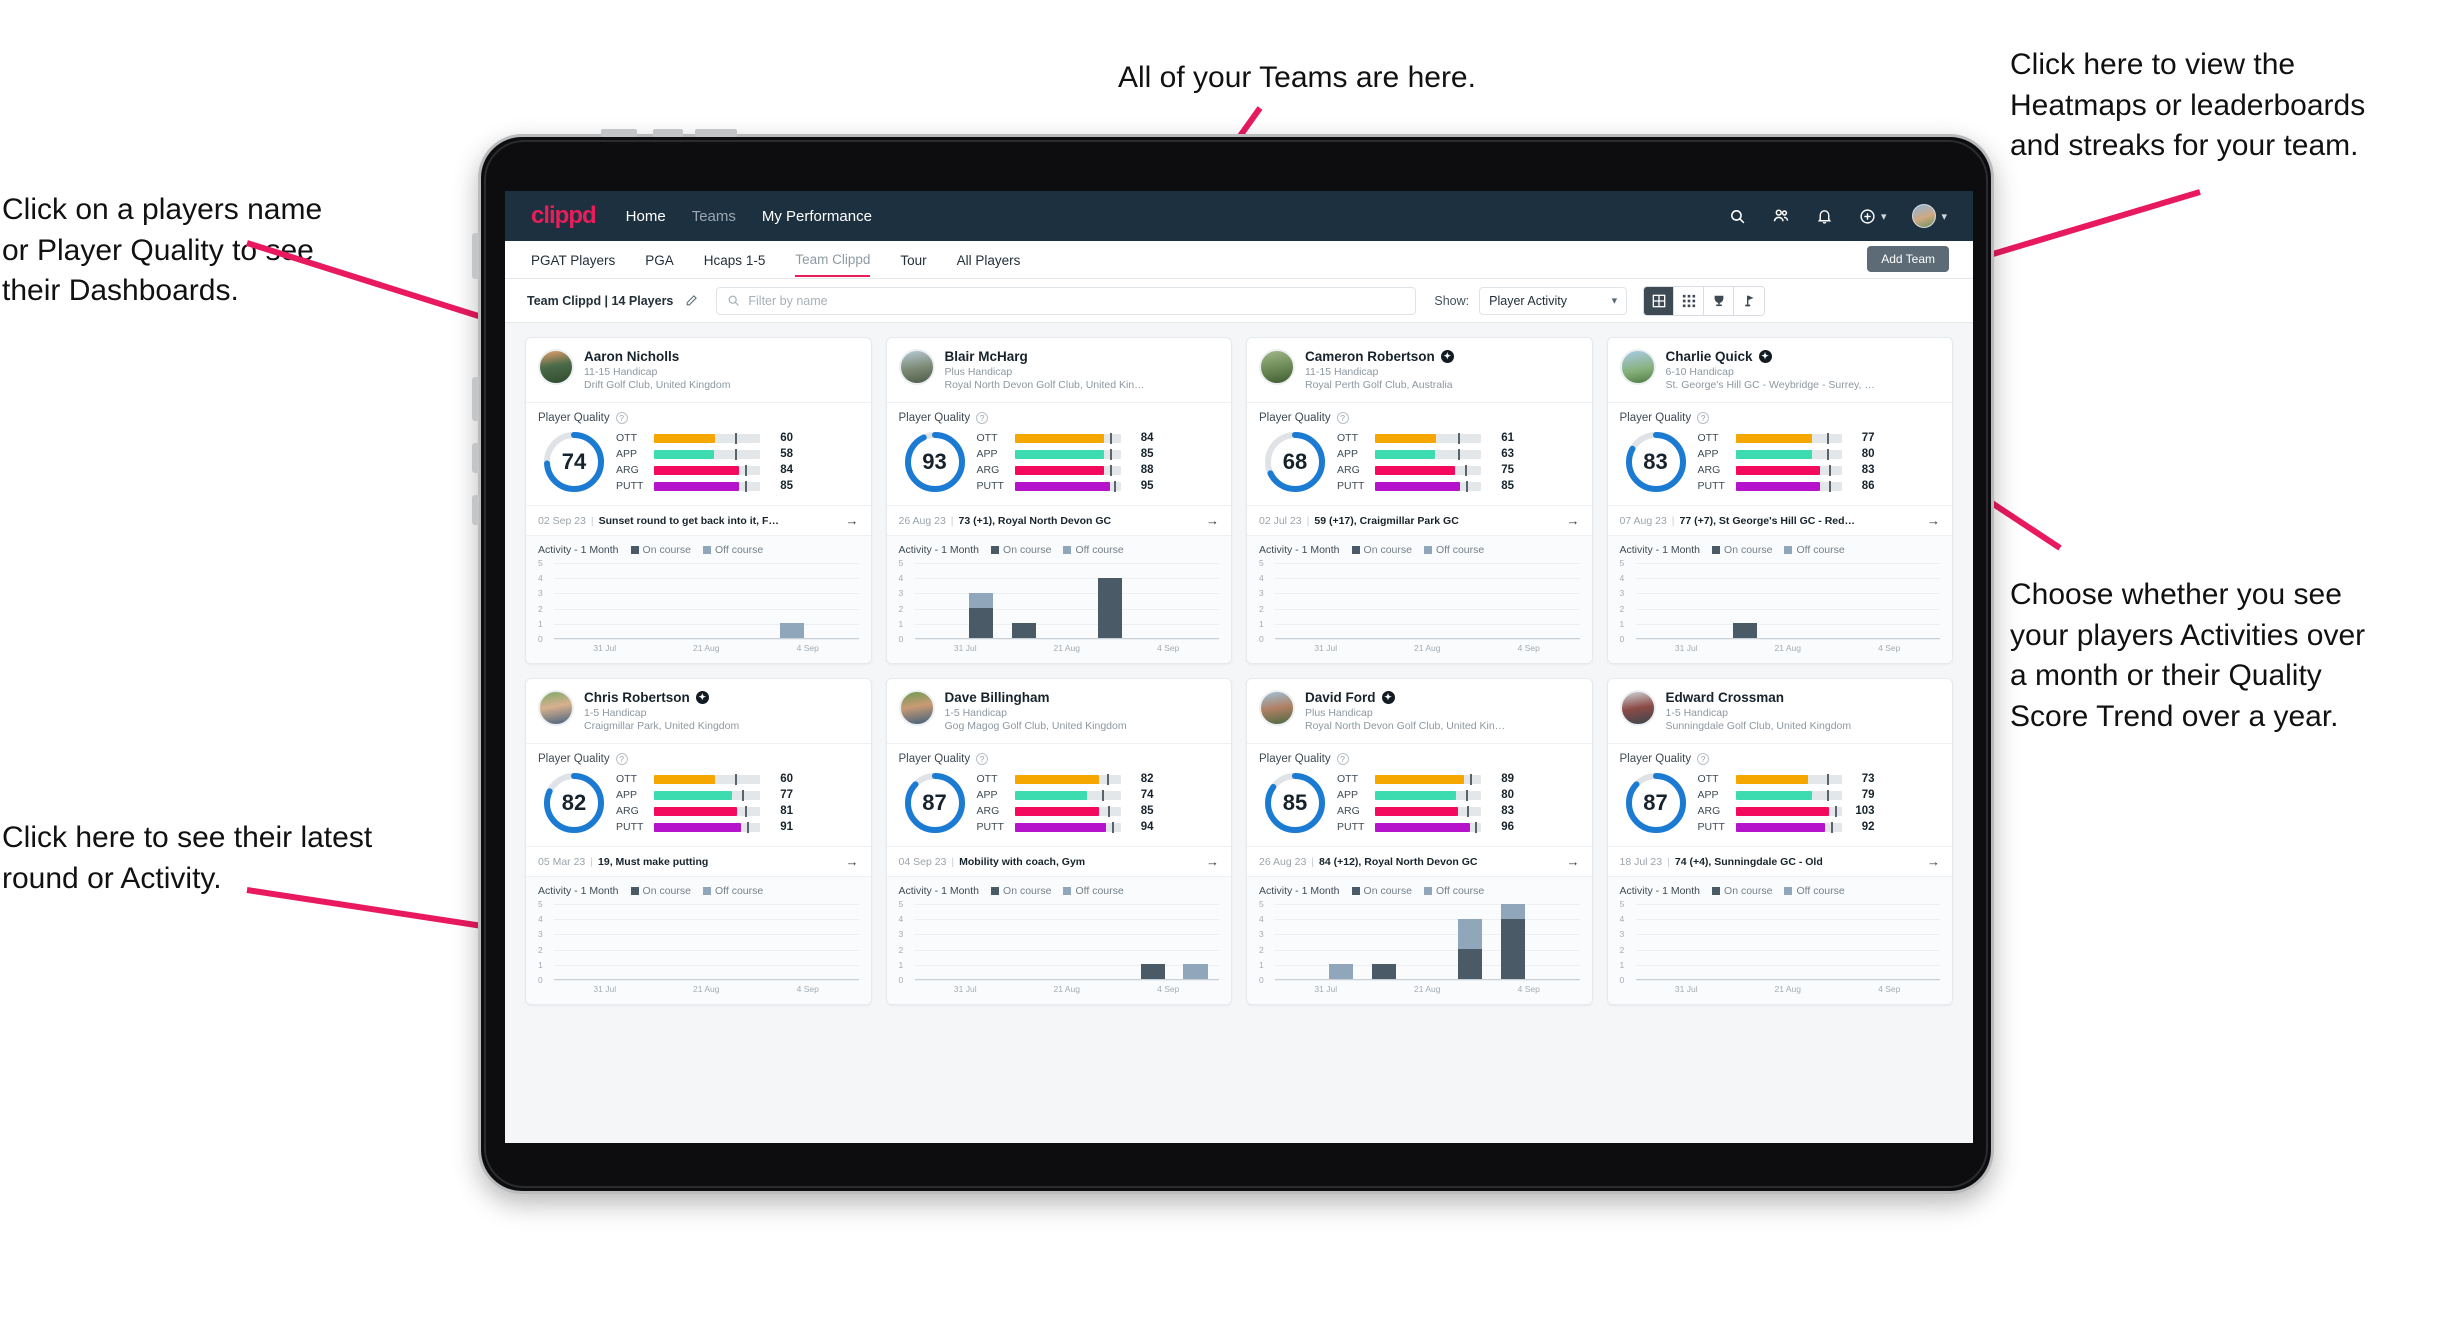 The height and width of the screenshot is (1319, 2452). What do you see at coordinates (659, 260) in the screenshot?
I see `tab-pga: PGA` at bounding box center [659, 260].